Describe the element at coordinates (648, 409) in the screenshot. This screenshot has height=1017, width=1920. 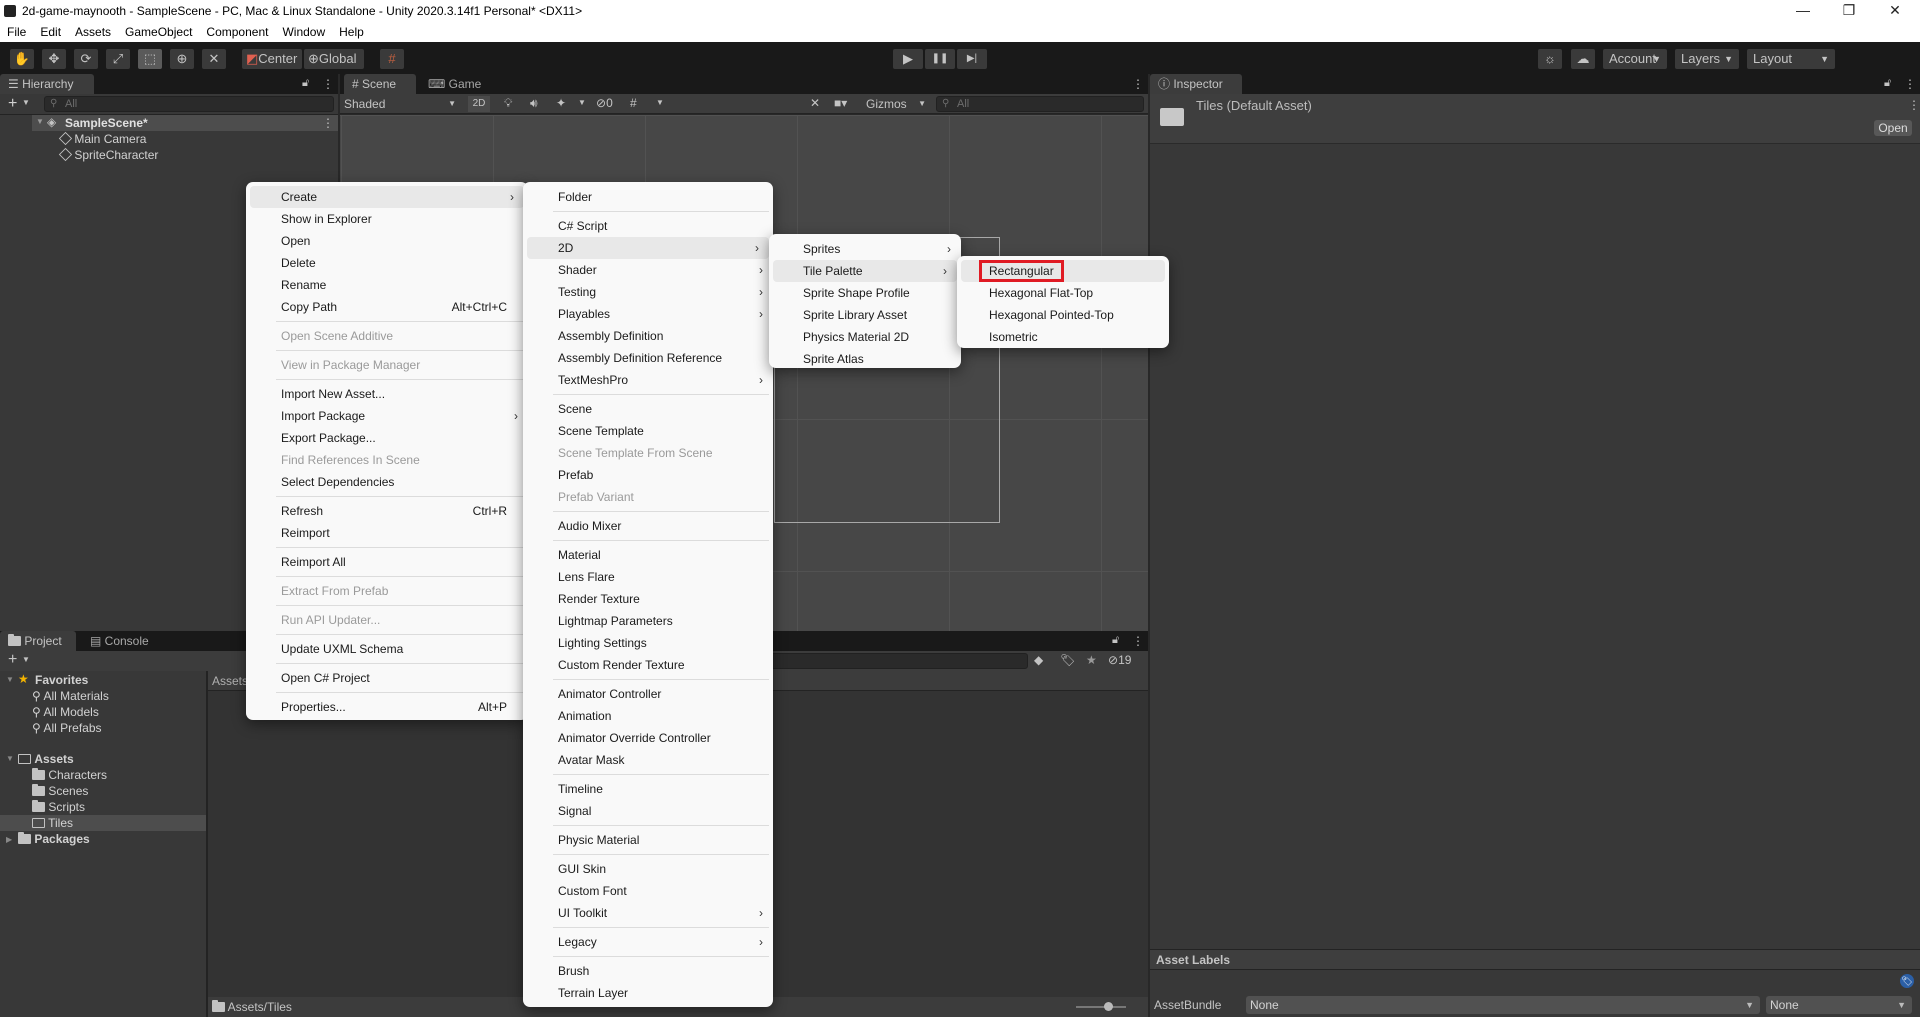
I see `menu-item-scene: Scene` at that location.